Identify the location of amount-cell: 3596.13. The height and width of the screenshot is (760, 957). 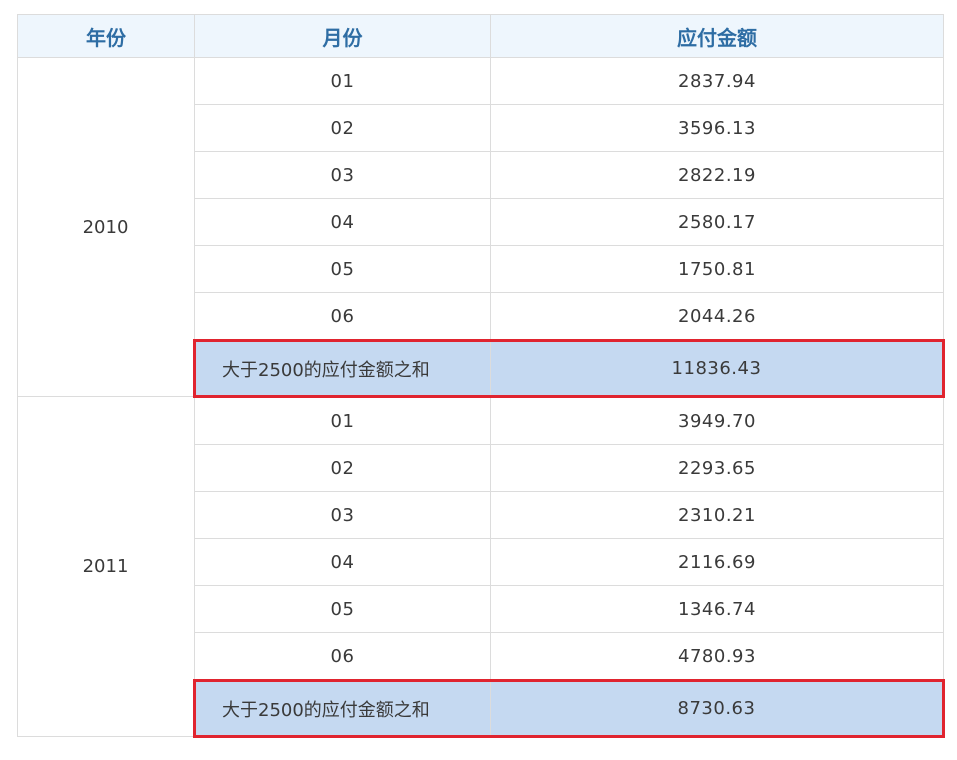
(717, 128).